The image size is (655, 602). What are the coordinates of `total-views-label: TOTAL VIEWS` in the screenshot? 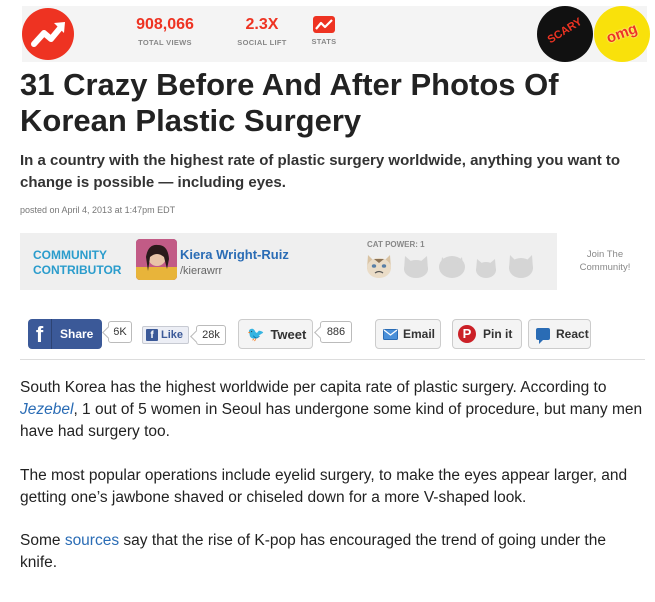 It's located at (165, 42).